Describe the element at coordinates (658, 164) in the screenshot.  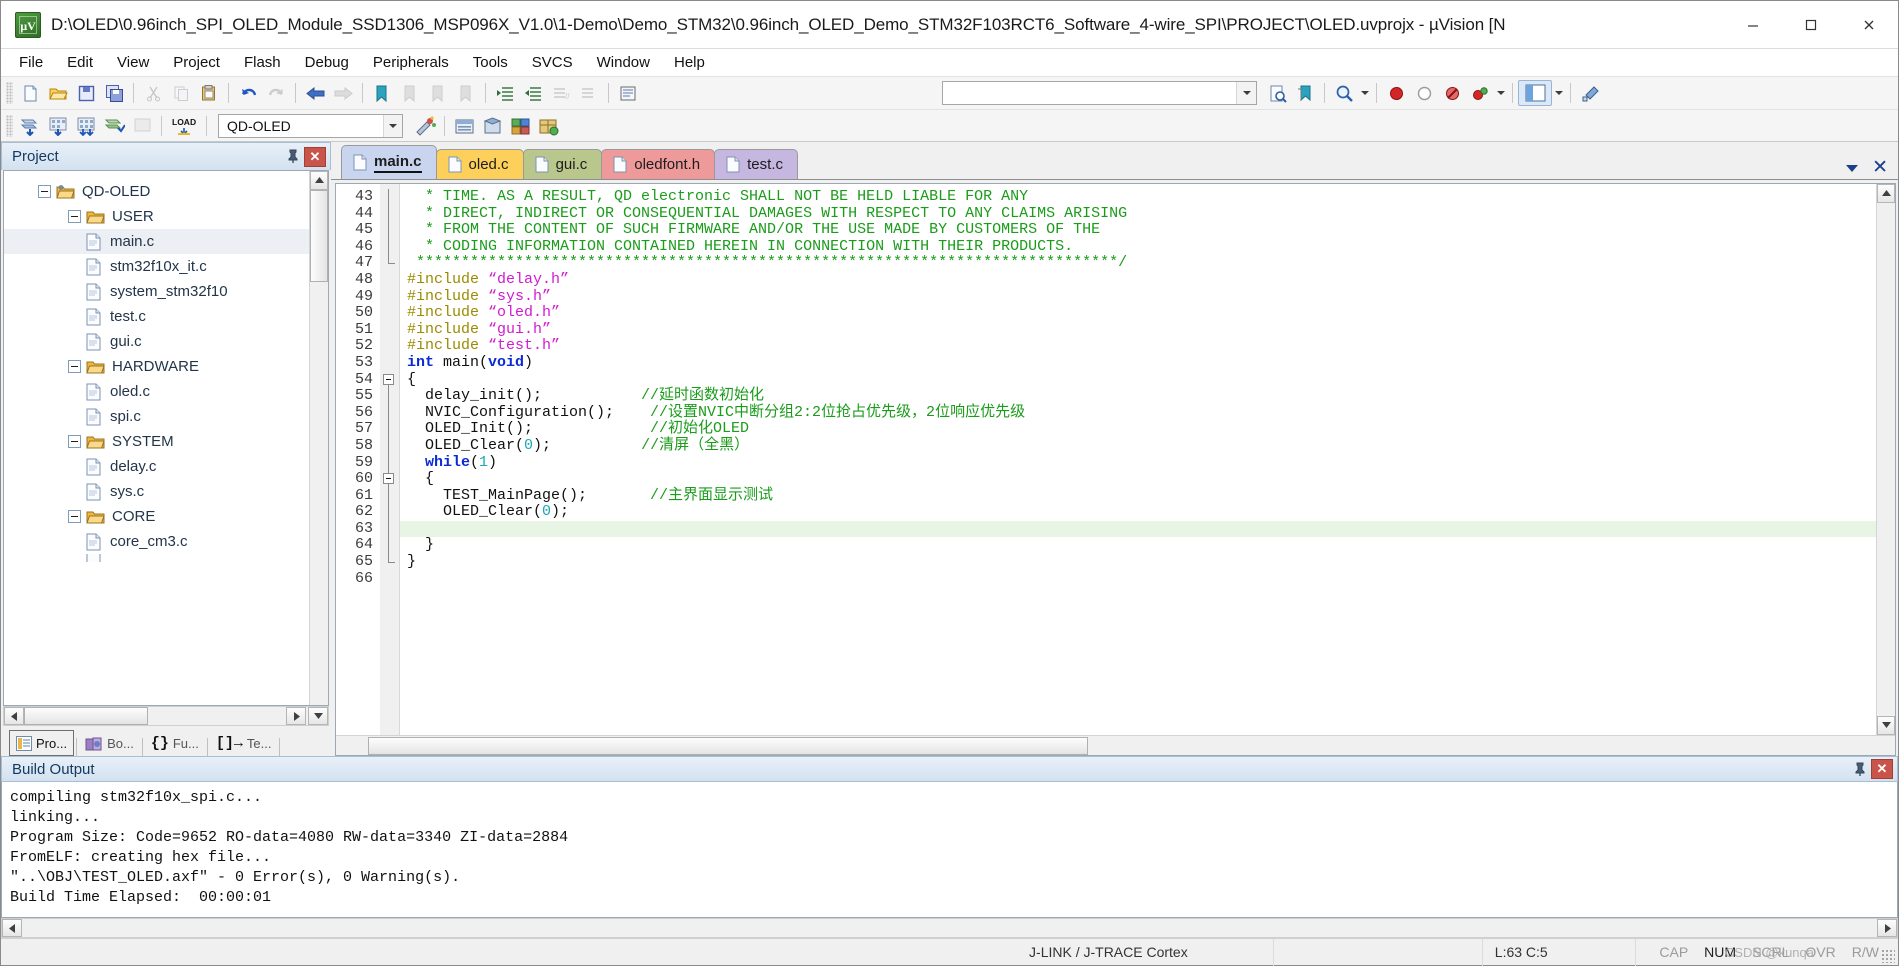
I see `editor-tab-oledfont-h: oledfont.h` at that location.